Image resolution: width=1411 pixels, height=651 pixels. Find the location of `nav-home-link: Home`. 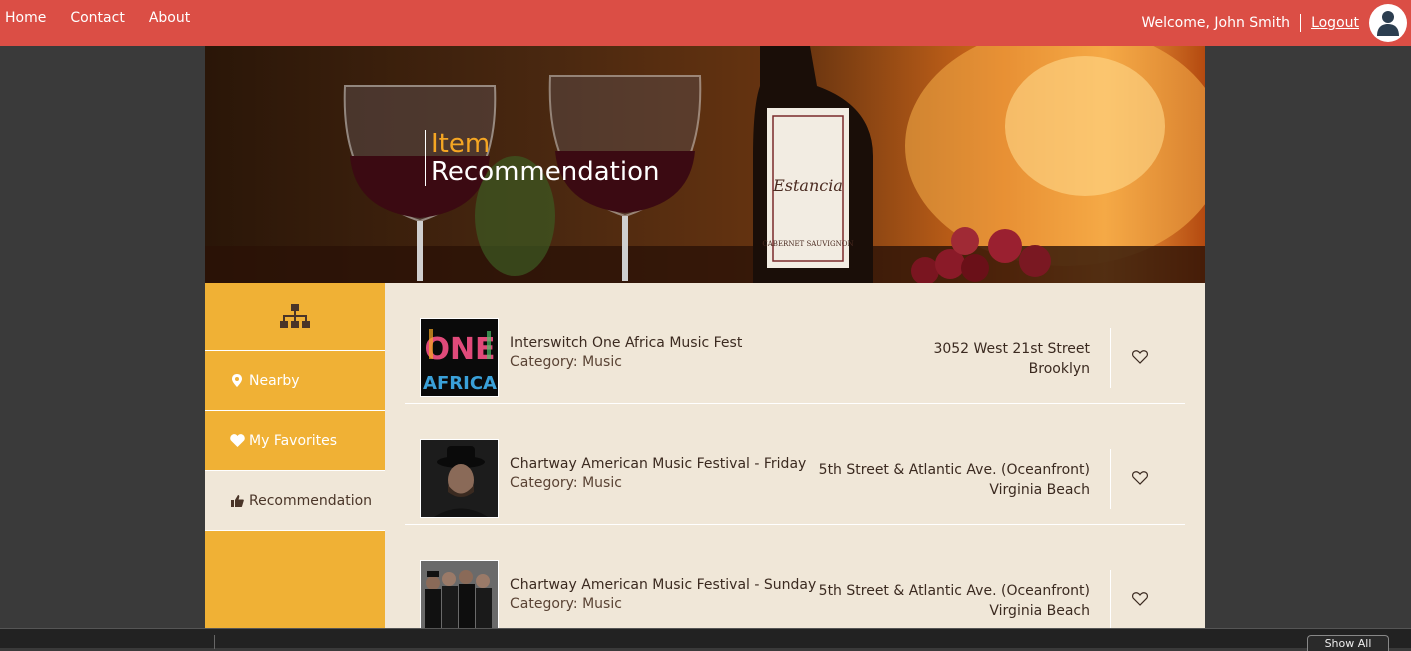

nav-home-link: Home is located at coordinates (25, 18).